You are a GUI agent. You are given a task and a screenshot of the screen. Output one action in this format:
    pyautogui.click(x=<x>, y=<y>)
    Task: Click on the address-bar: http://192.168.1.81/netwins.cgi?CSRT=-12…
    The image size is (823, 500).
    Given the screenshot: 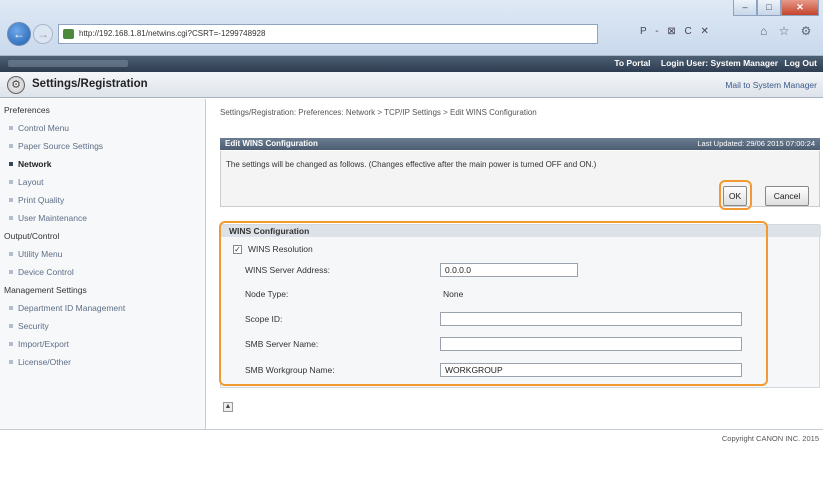 What is the action you would take?
    pyautogui.click(x=328, y=34)
    